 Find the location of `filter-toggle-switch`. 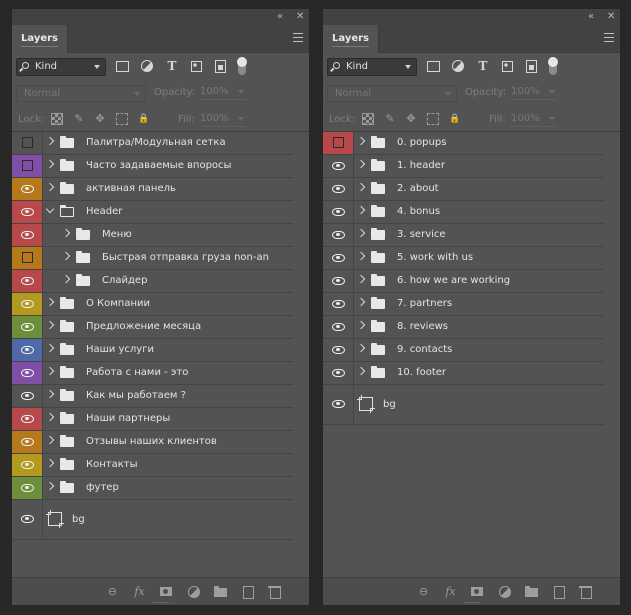

filter-toggle-switch is located at coordinates (553, 66).